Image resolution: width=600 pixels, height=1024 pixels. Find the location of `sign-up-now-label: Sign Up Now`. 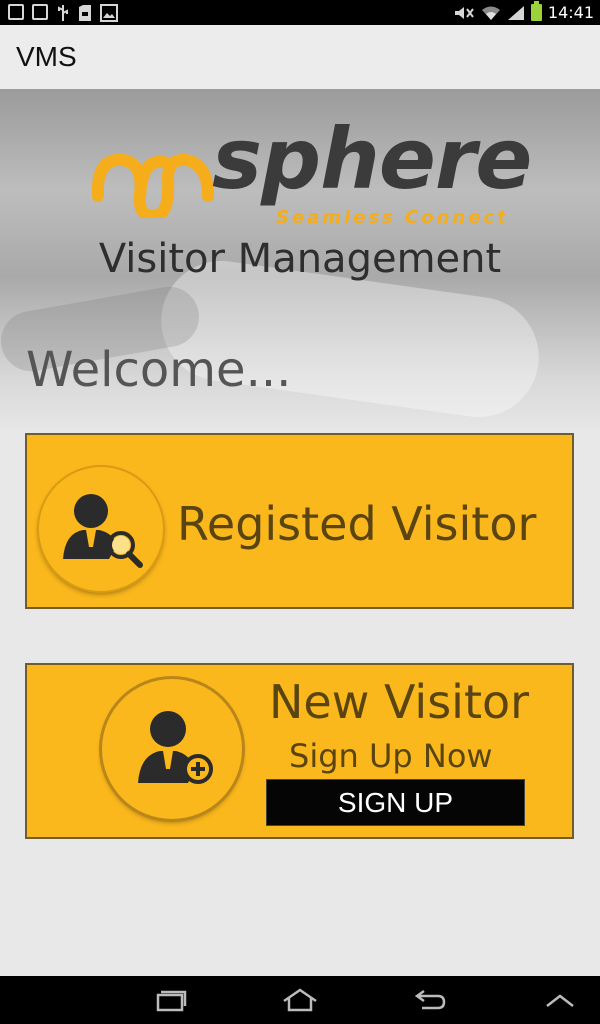

sign-up-now-label: Sign Up Now is located at coordinates (391, 756).